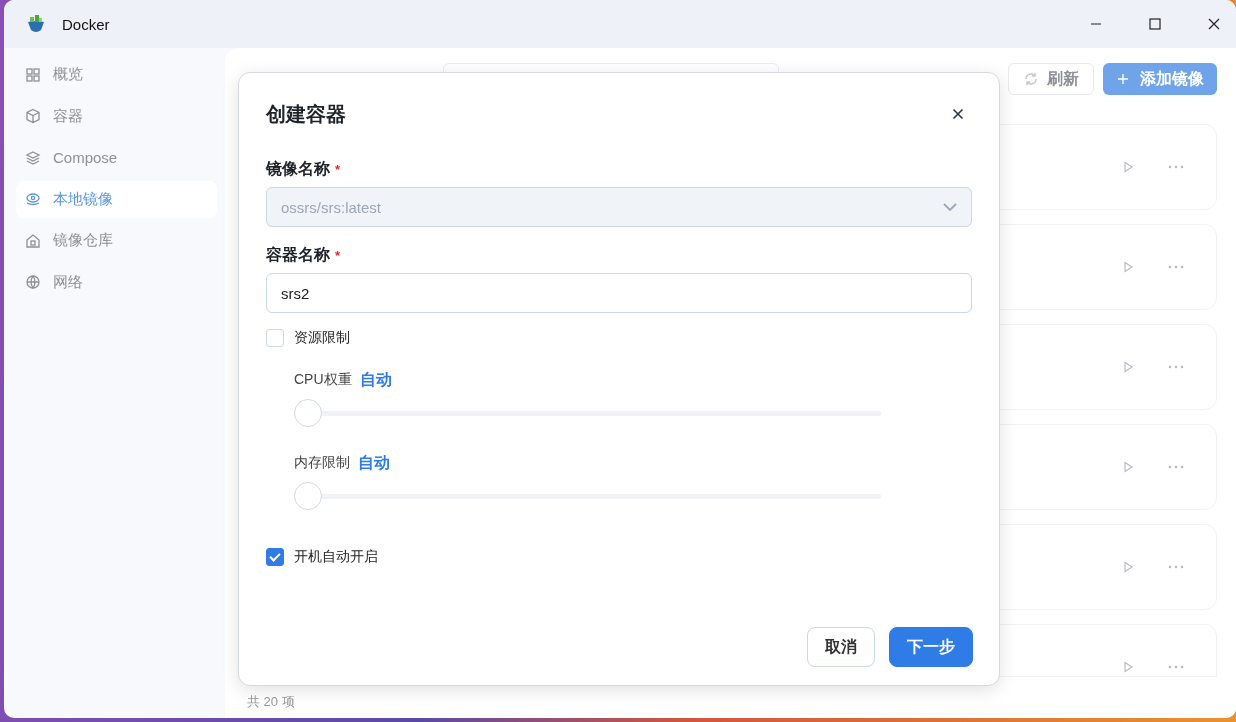 The width and height of the screenshot is (1236, 722). What do you see at coordinates (322, 463) in the screenshot?
I see `slider-label: 内存限制` at bounding box center [322, 463].